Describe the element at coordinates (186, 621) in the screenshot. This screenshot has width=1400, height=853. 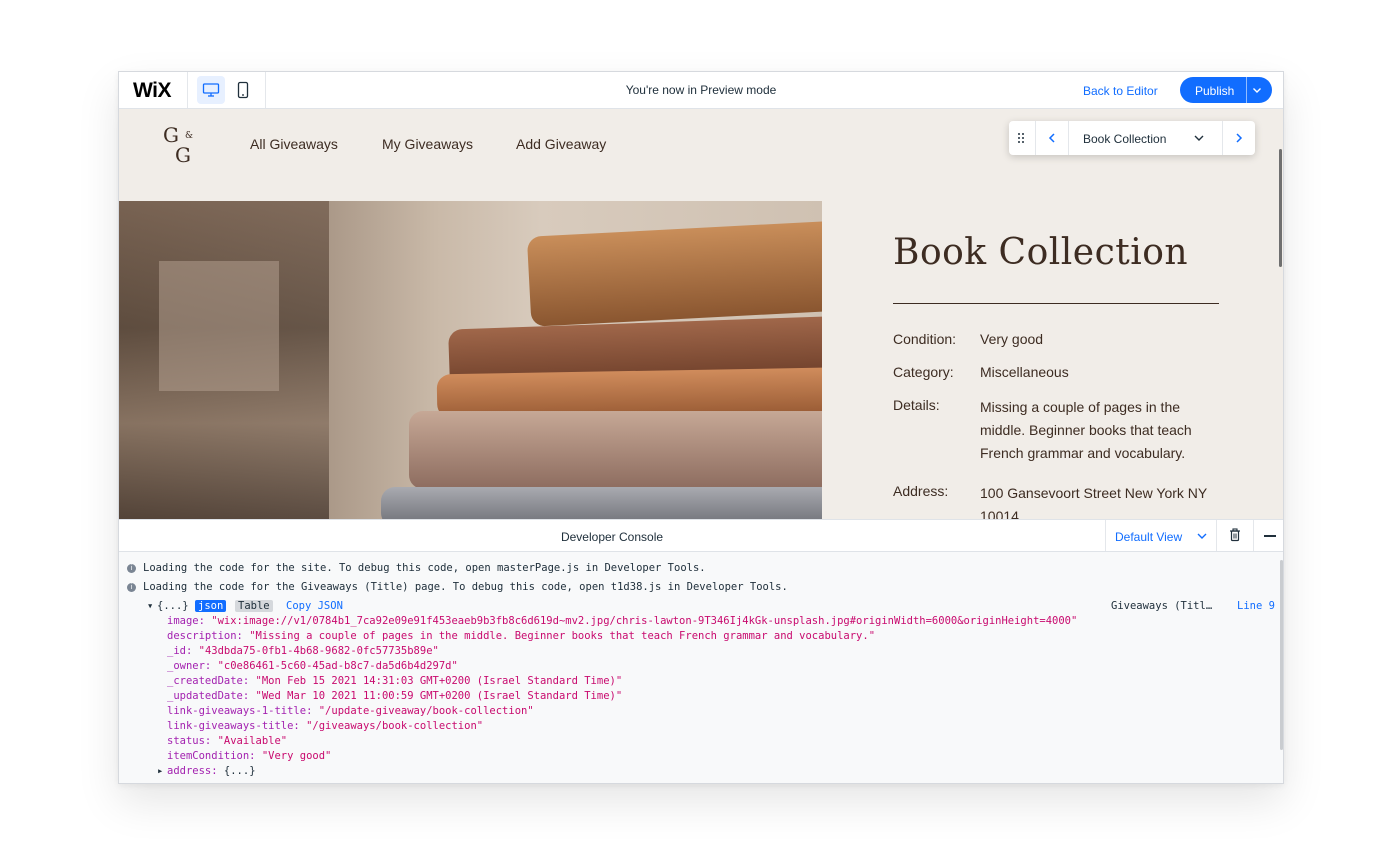
I see `field-key: image:` at that location.